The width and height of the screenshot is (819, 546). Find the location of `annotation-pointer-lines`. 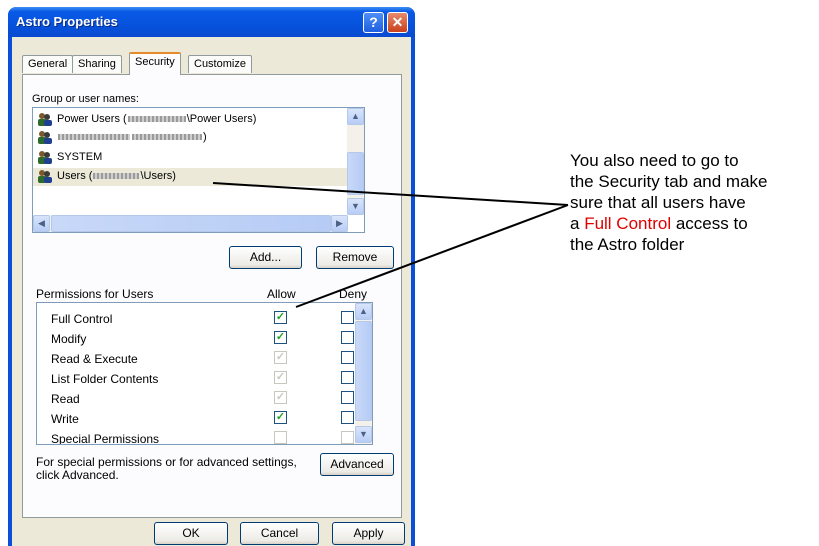

annotation-pointer-lines is located at coordinates (390, 245).